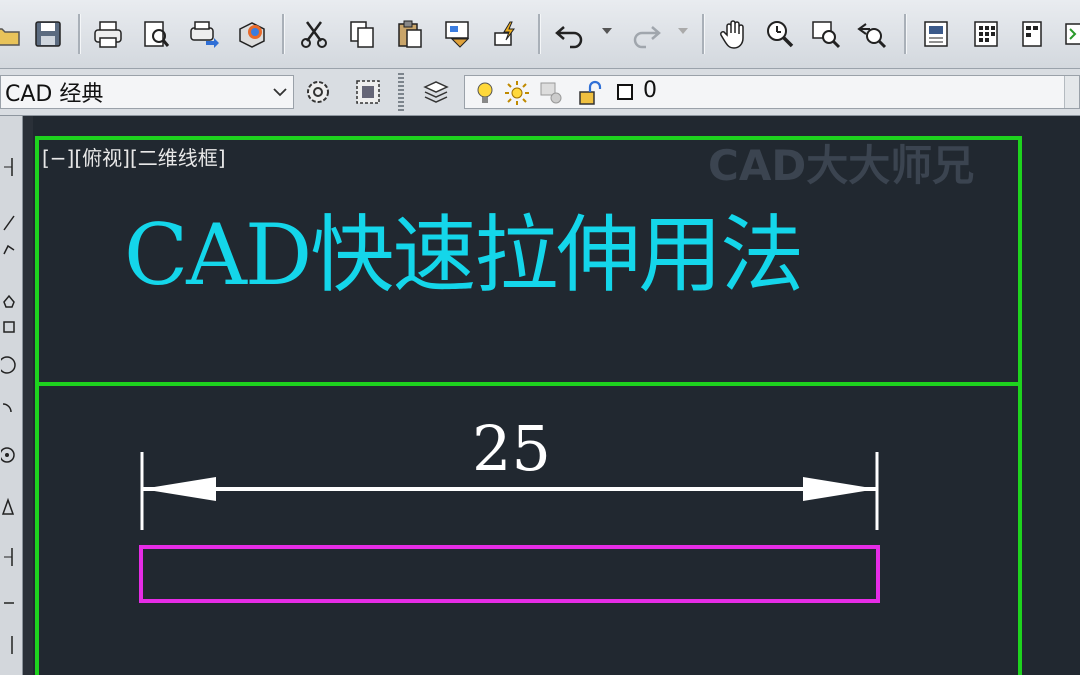 This screenshot has width=1080, height=675. What do you see at coordinates (509, 574) in the screenshot?
I see `magenta-rectangle` at bounding box center [509, 574].